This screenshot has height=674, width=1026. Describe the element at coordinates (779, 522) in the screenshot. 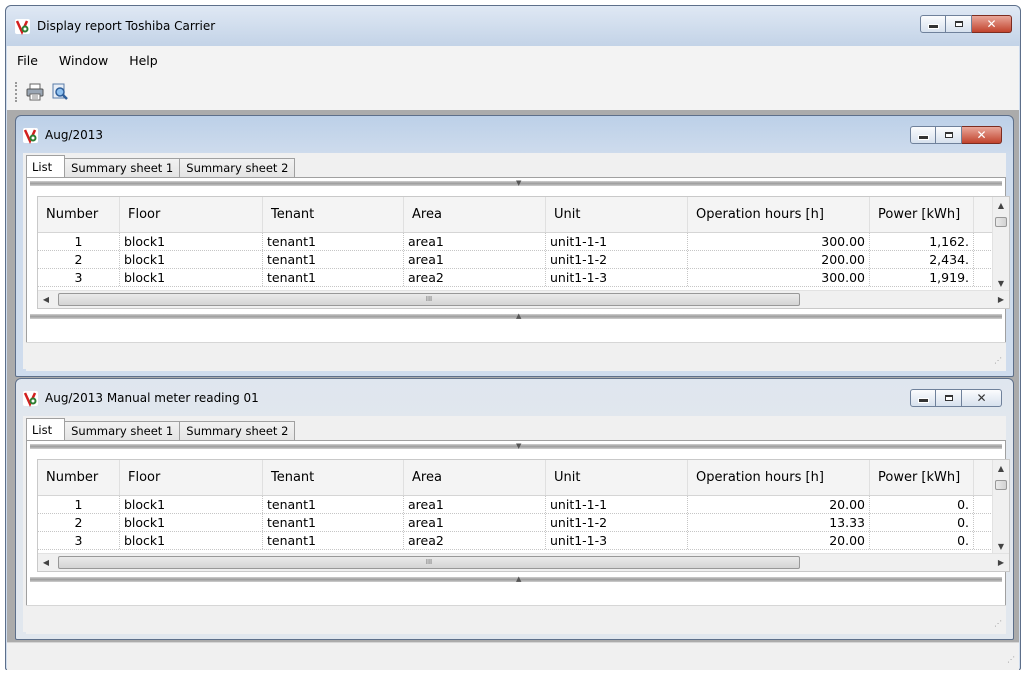

I see `cell-operation-hours: 13.33` at that location.